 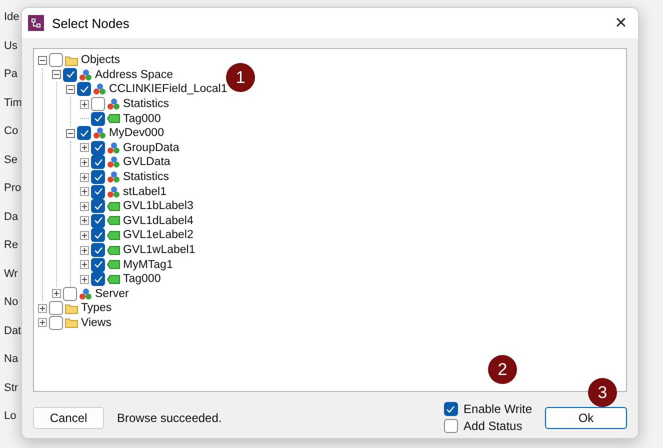 I want to click on background-label: Tim, so click(x=13, y=103).